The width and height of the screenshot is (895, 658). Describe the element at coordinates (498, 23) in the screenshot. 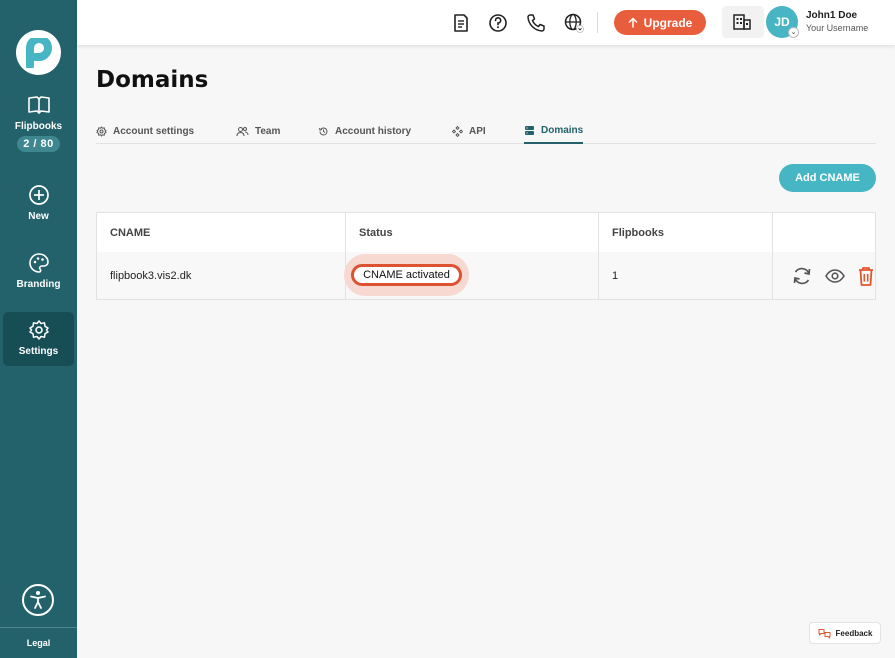

I see `help-icon` at that location.